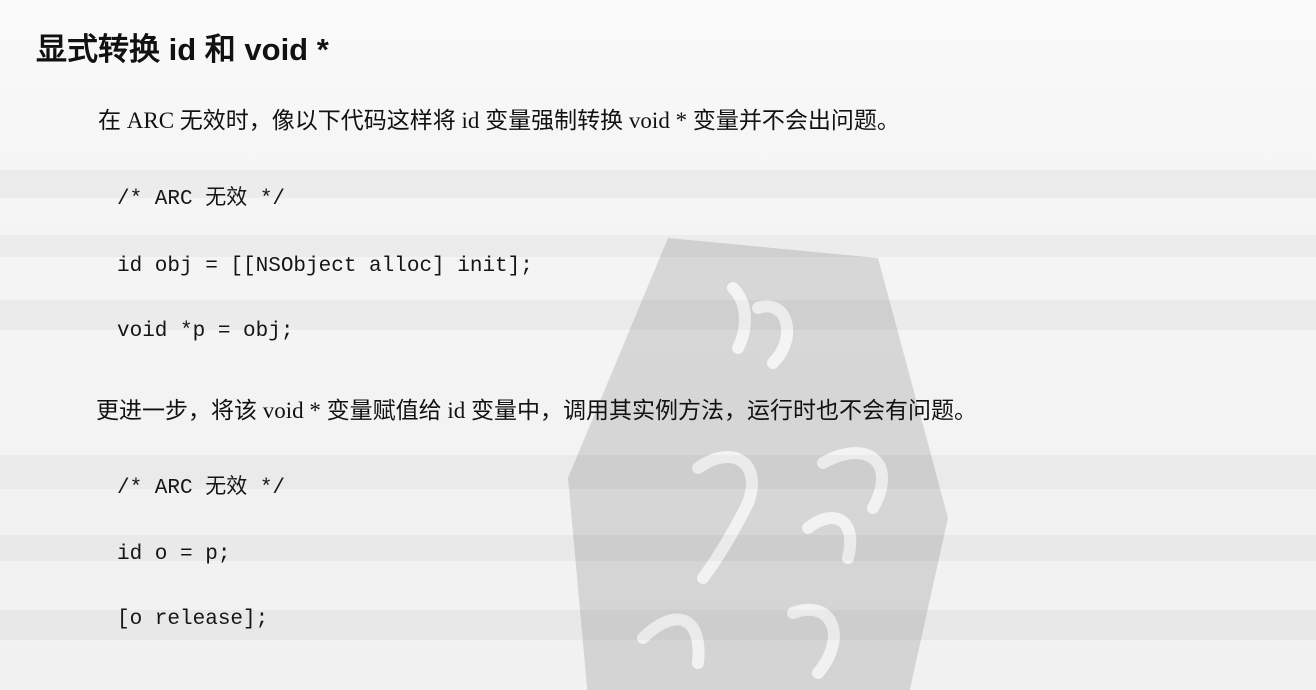  I want to click on section-heading: 显式转换 id 和 void *, so click(182, 49).